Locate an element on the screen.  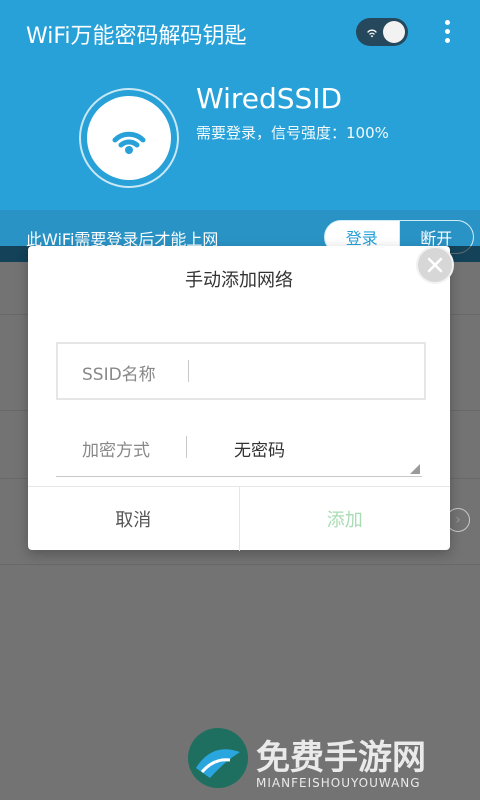
cancel-button: 取消 is located at coordinates (133, 519).